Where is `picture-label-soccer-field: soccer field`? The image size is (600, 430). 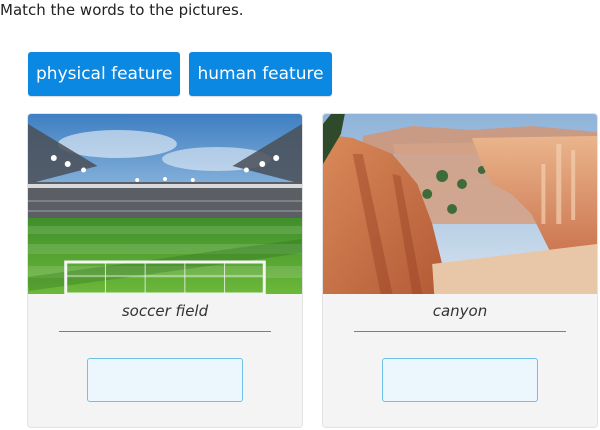 picture-label-soccer-field: soccer field is located at coordinates (165, 311).